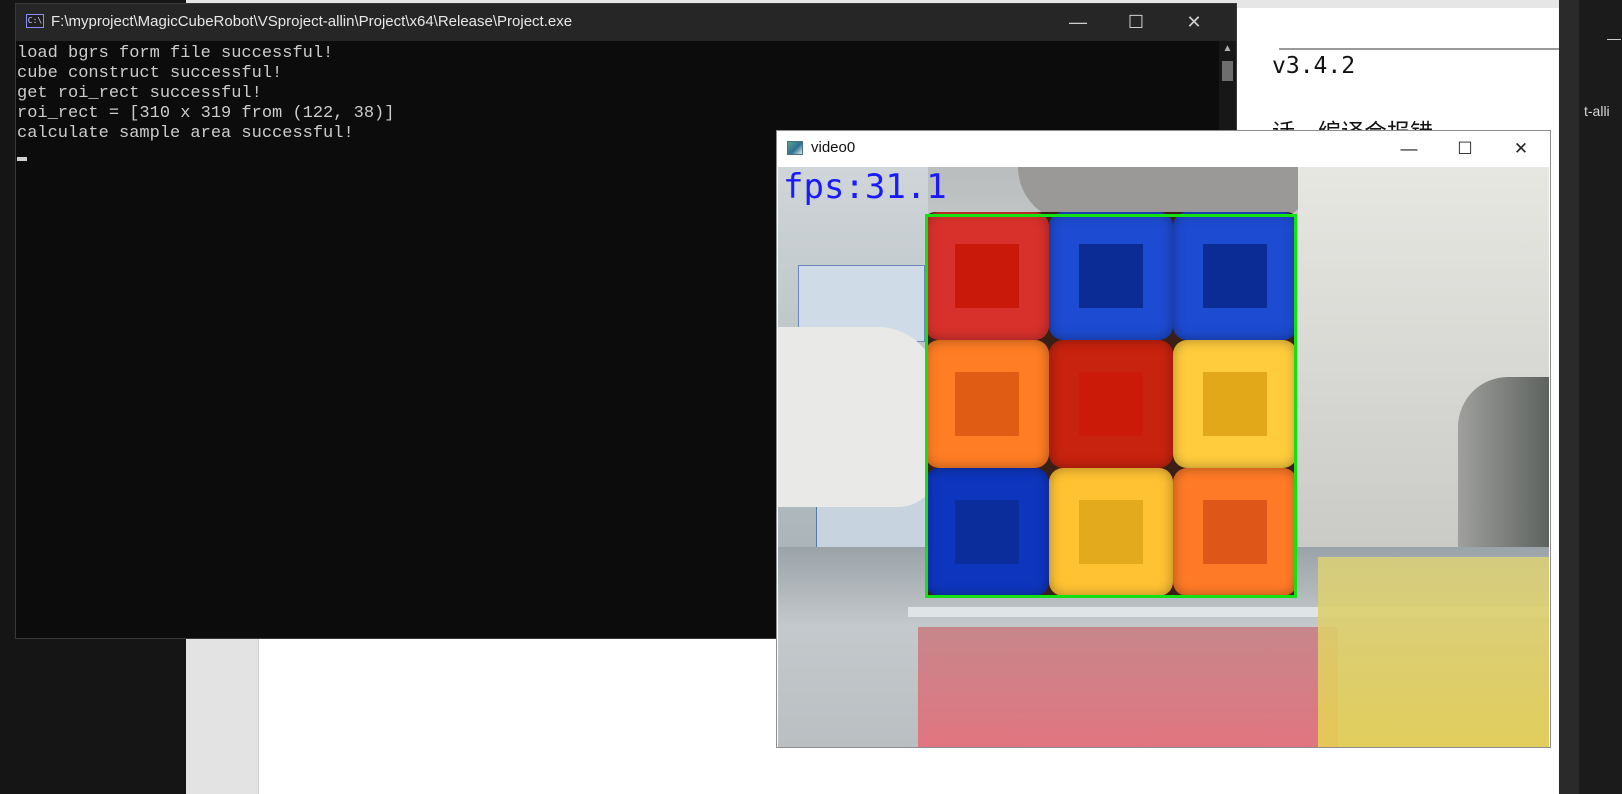 The height and width of the screenshot is (794, 1622). What do you see at coordinates (139, 93) in the screenshot?
I see `console-line: get roi_rect successful!` at bounding box center [139, 93].